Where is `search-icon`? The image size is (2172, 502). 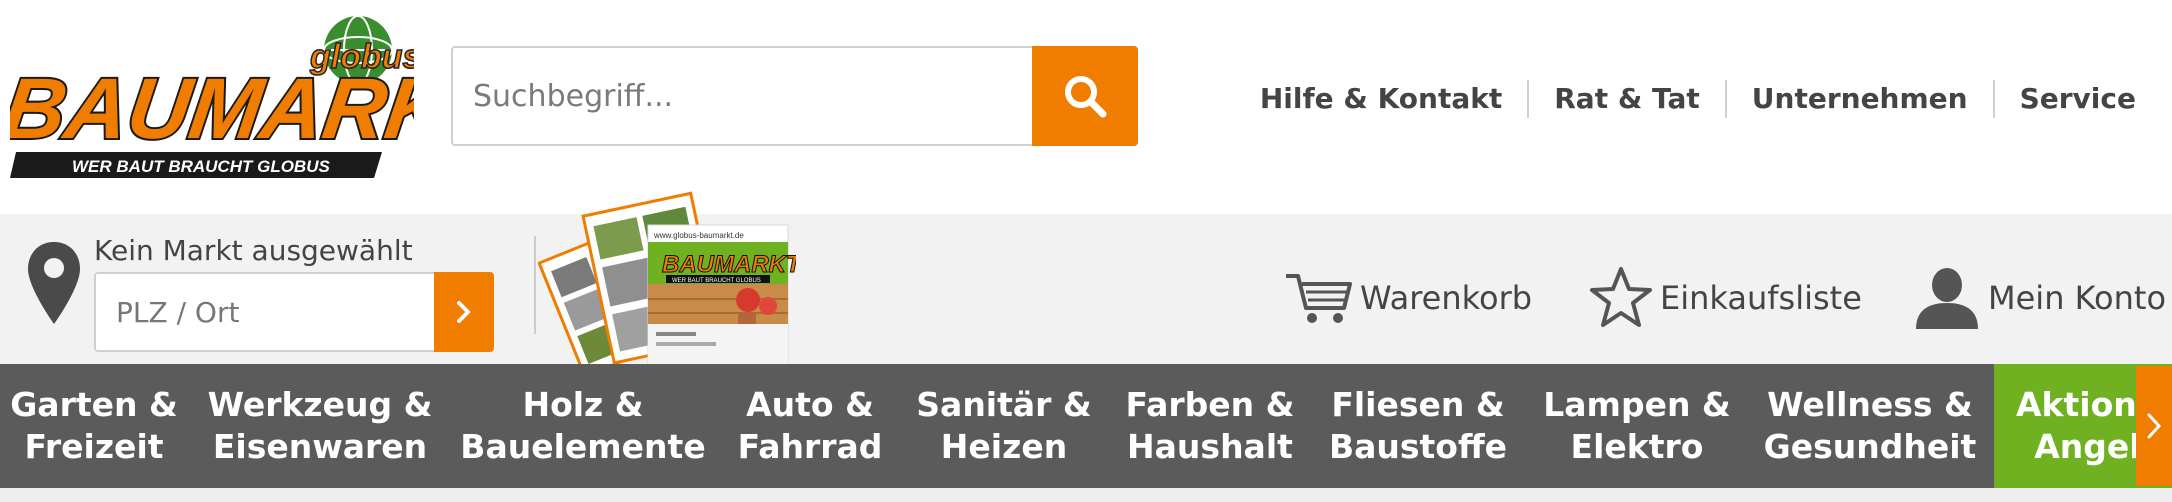
search-icon is located at coordinates (1086, 97).